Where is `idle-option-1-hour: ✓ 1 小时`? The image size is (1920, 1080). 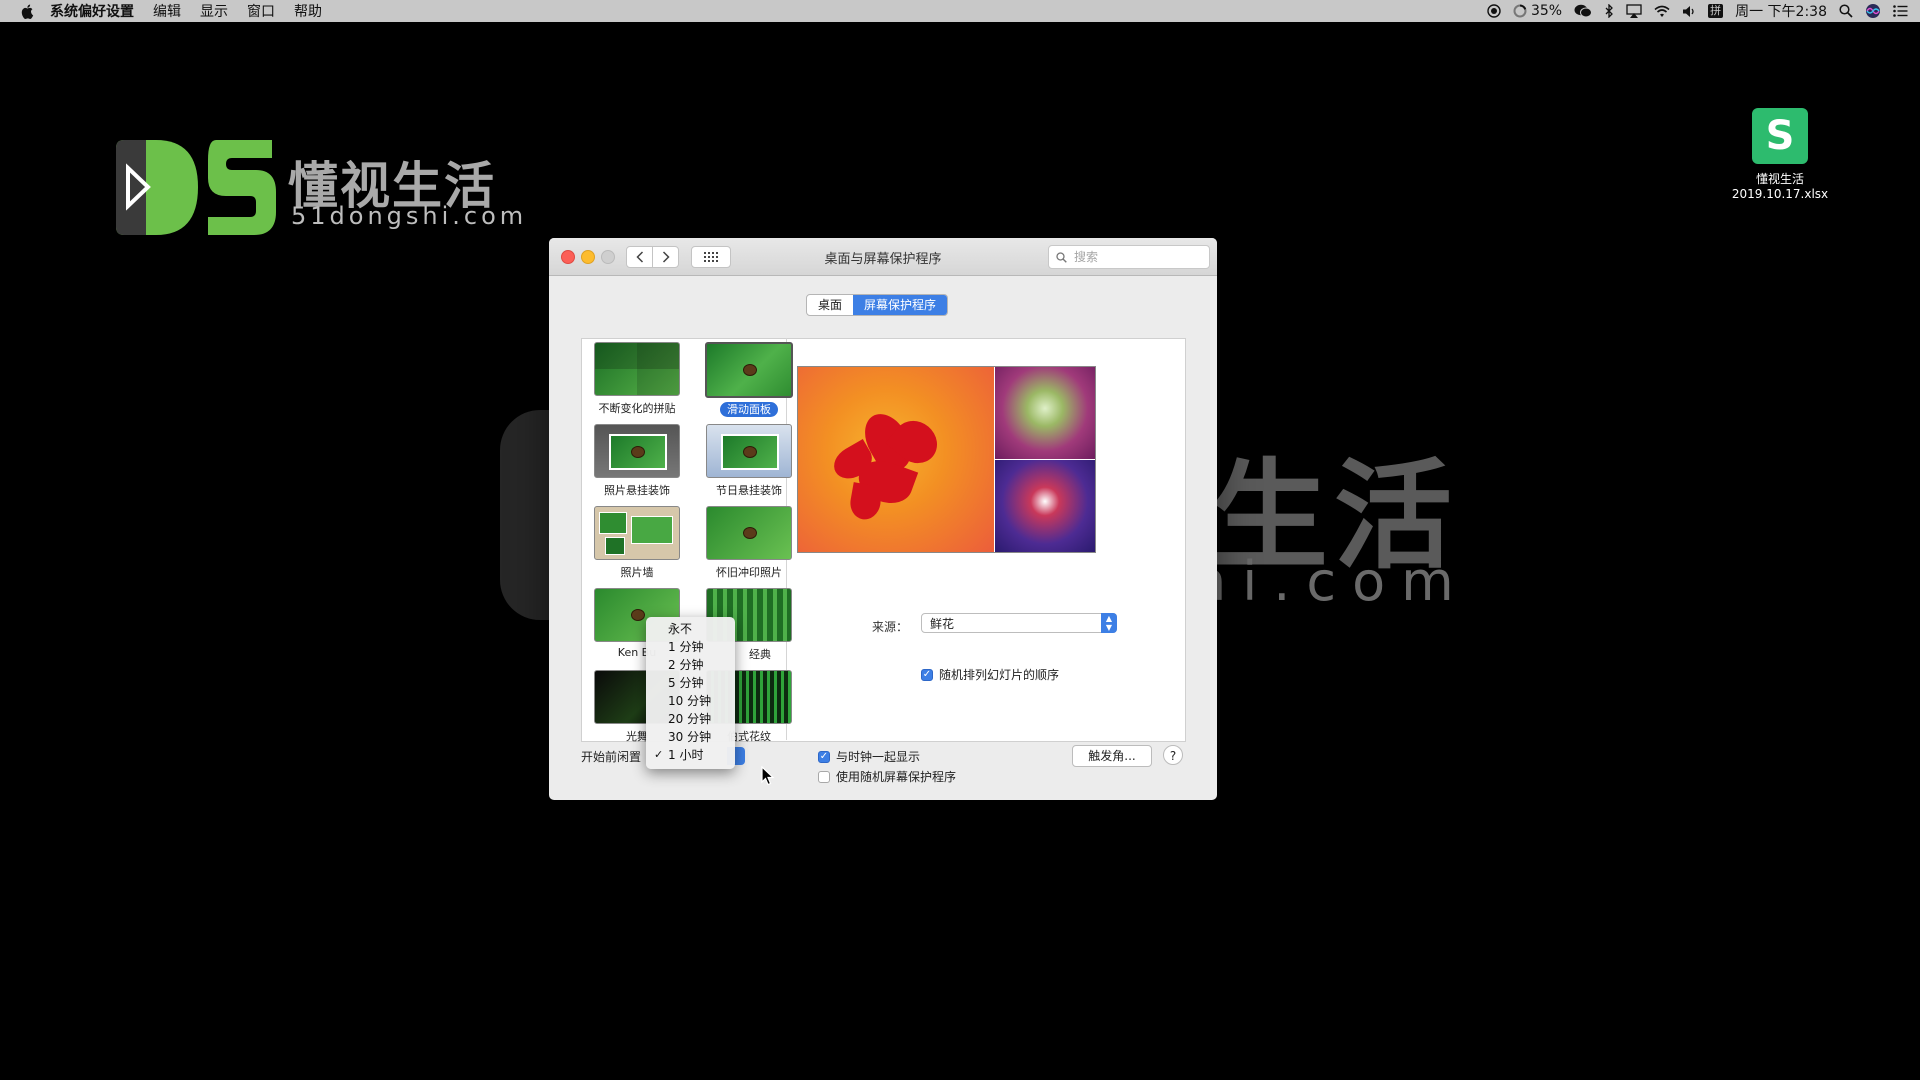
idle-option-1-hour: ✓ 1 小时 is located at coordinates (690, 755).